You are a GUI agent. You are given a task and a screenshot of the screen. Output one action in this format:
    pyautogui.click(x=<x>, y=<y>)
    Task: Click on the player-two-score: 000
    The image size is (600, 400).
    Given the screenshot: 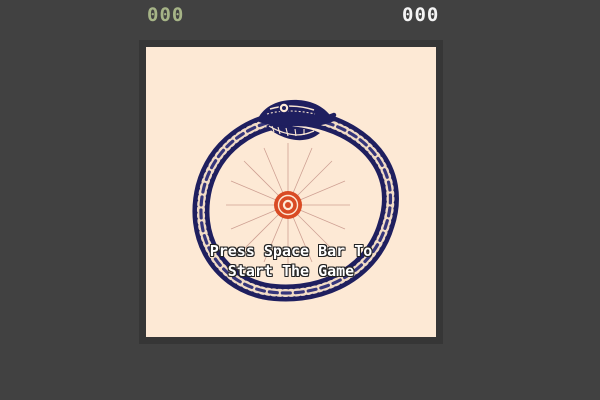 What is the action you would take?
    pyautogui.click(x=421, y=15)
    